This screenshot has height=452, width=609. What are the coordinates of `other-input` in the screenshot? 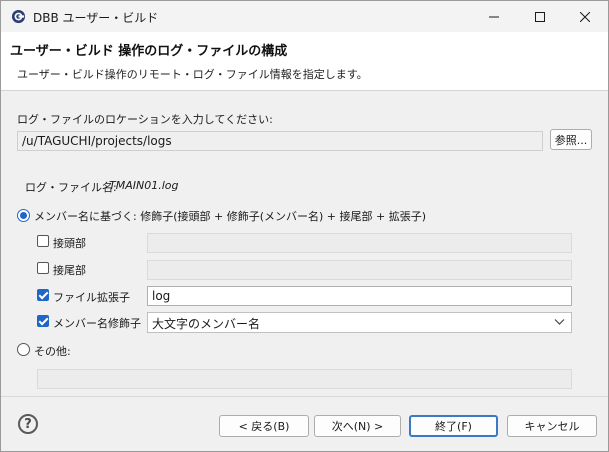 It's located at (304, 379).